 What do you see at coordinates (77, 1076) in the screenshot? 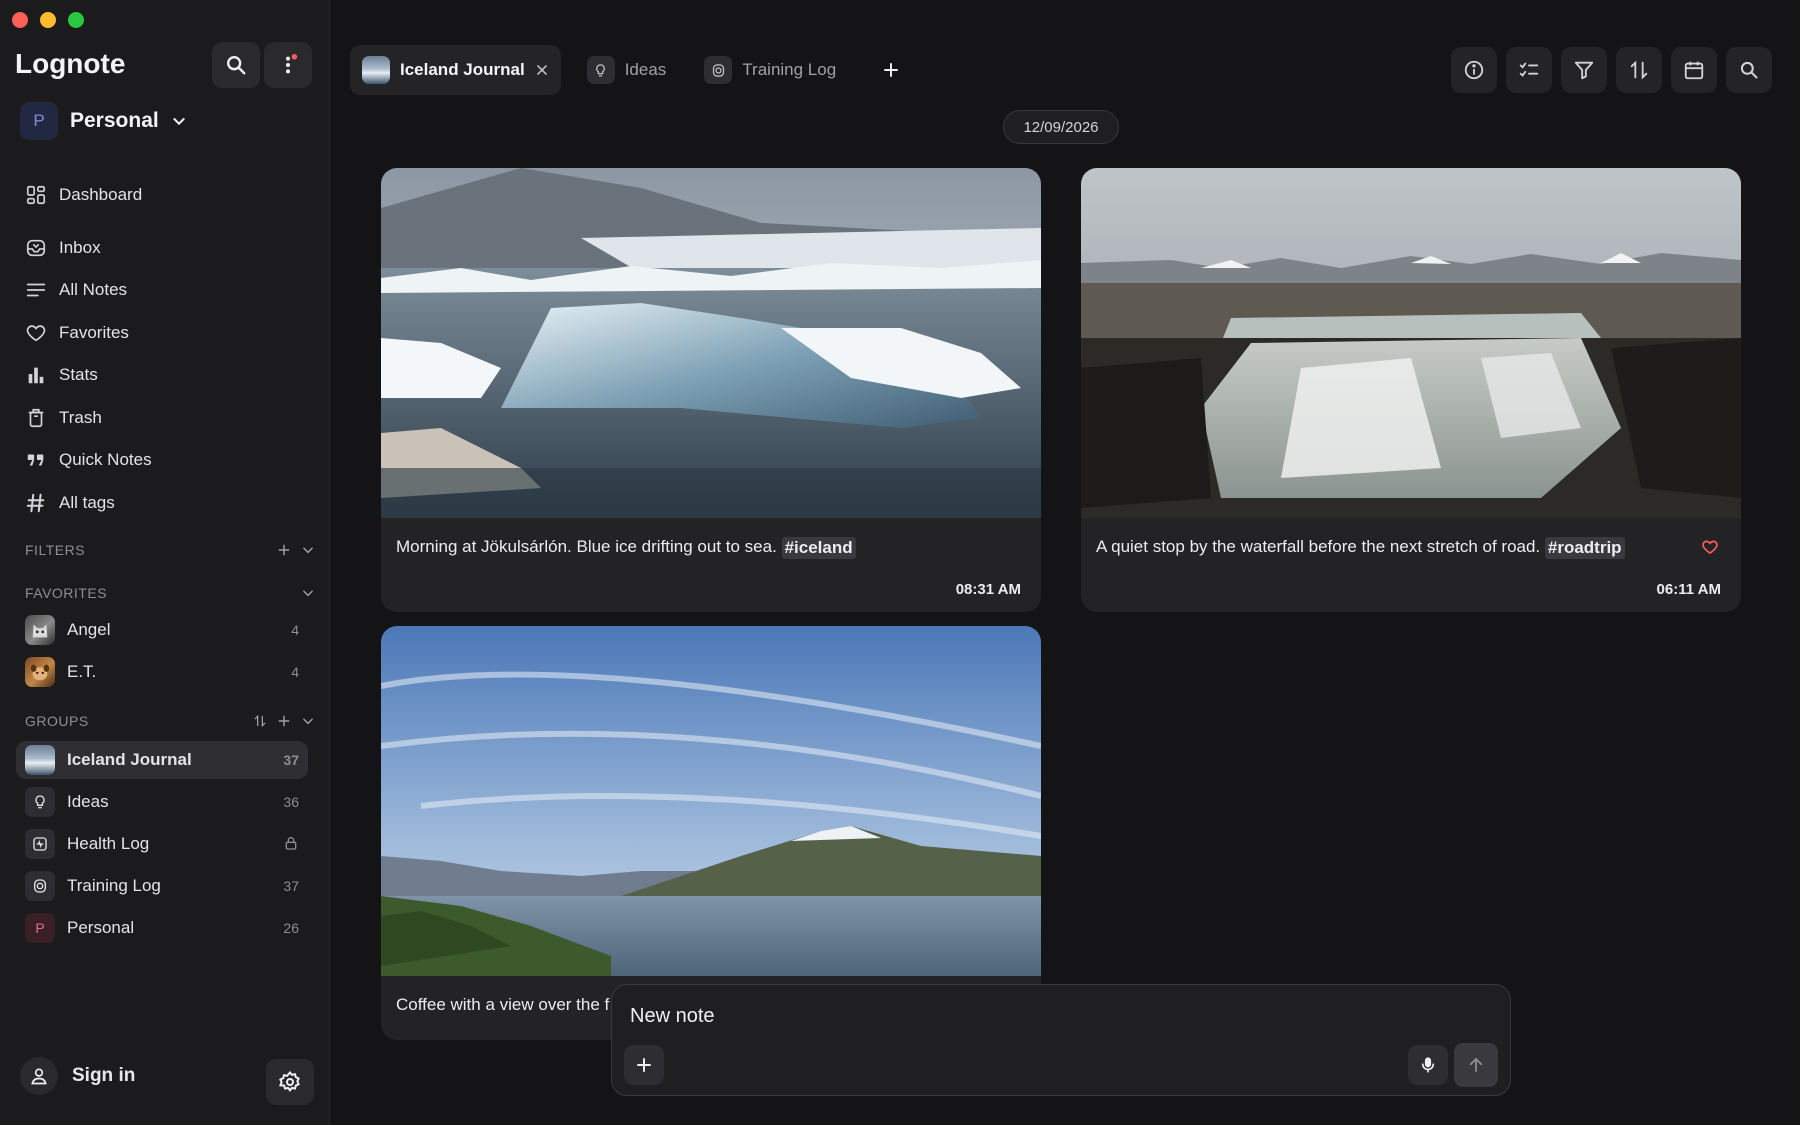
I see `sign-in-button: Sign in` at bounding box center [77, 1076].